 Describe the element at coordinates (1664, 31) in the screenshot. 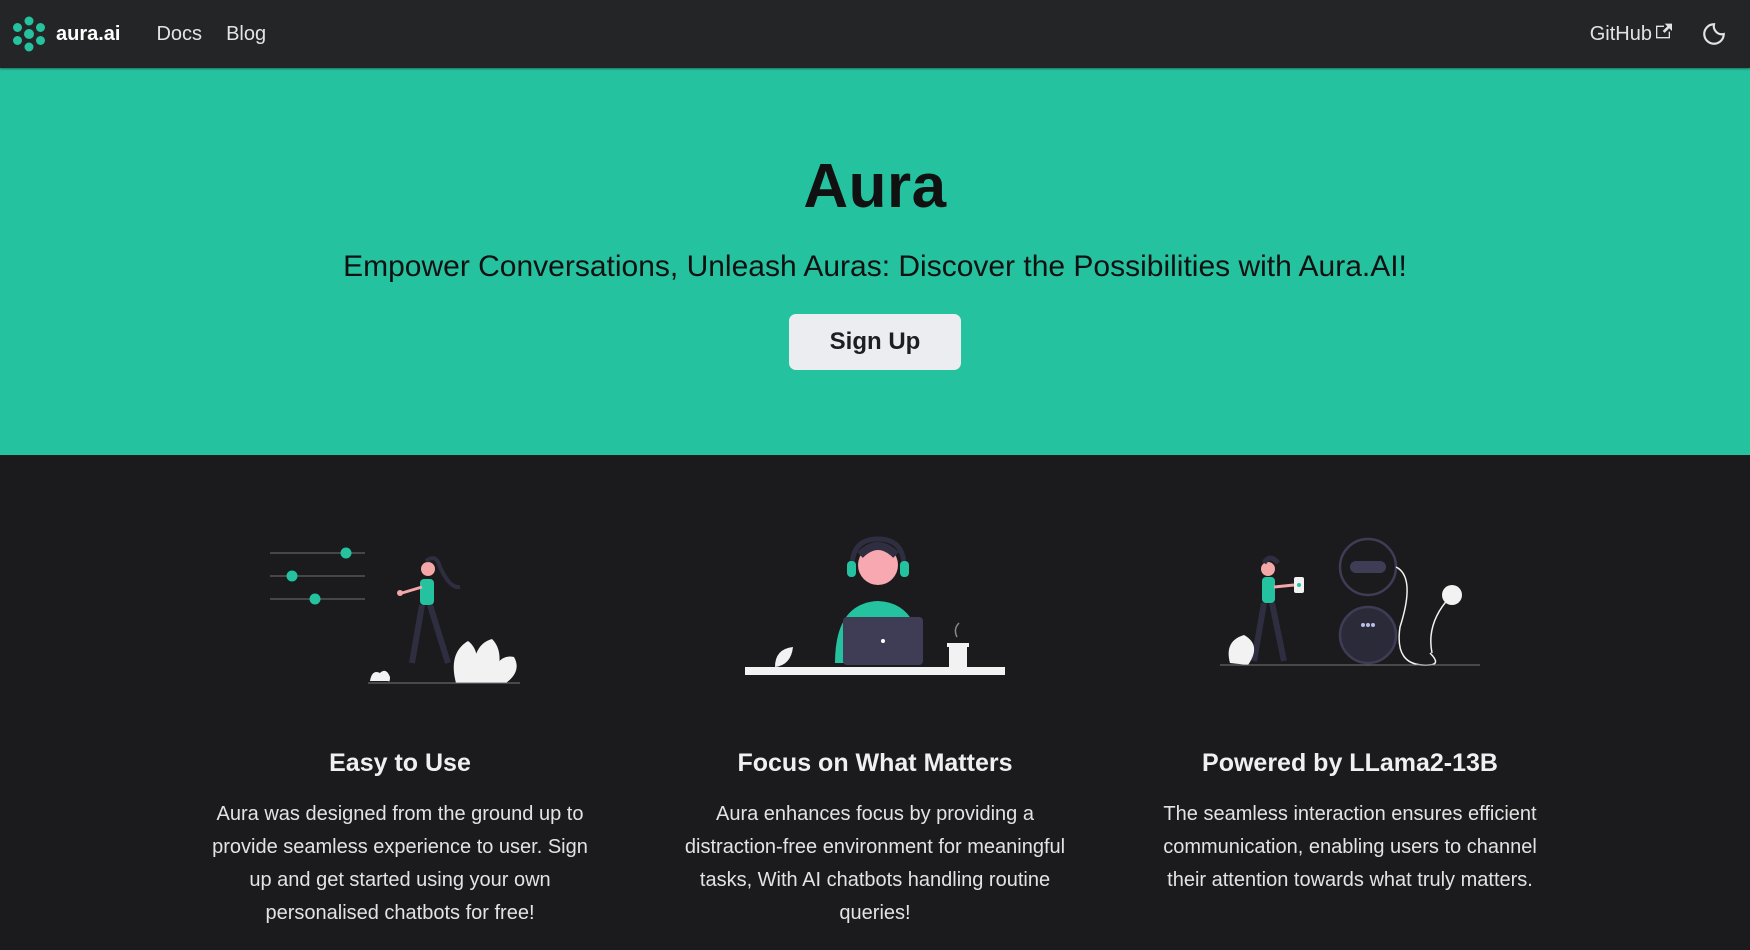

I see `external-link-icon` at that location.